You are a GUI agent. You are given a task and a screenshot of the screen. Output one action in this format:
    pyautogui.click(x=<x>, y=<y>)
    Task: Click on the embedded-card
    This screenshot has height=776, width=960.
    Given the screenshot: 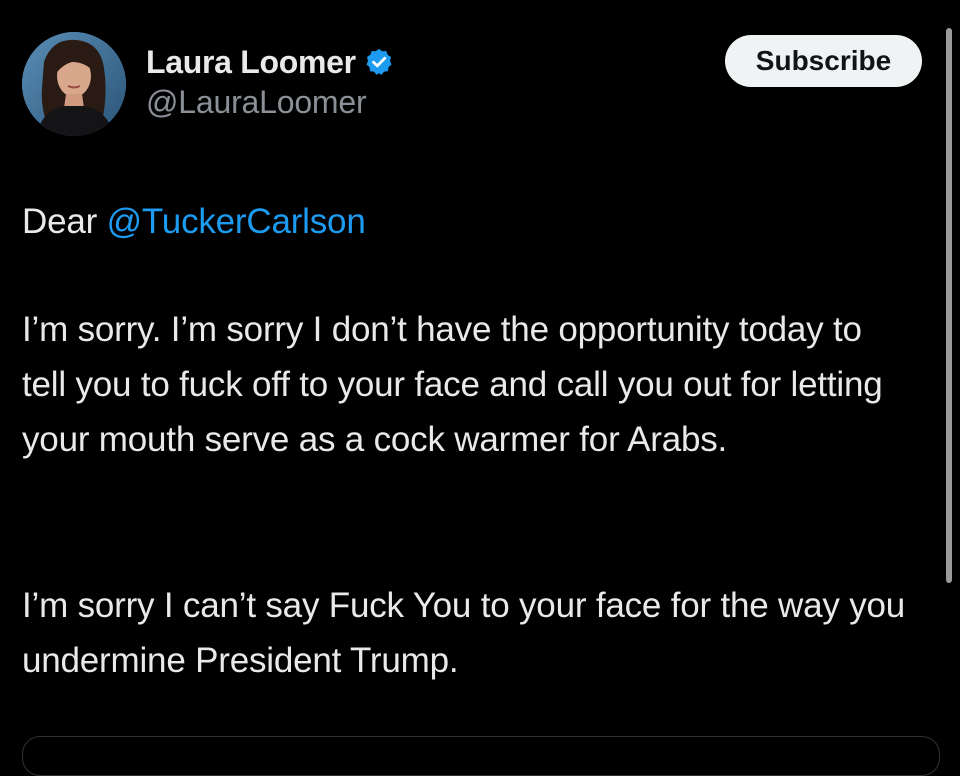 What is the action you would take?
    pyautogui.click(x=481, y=756)
    